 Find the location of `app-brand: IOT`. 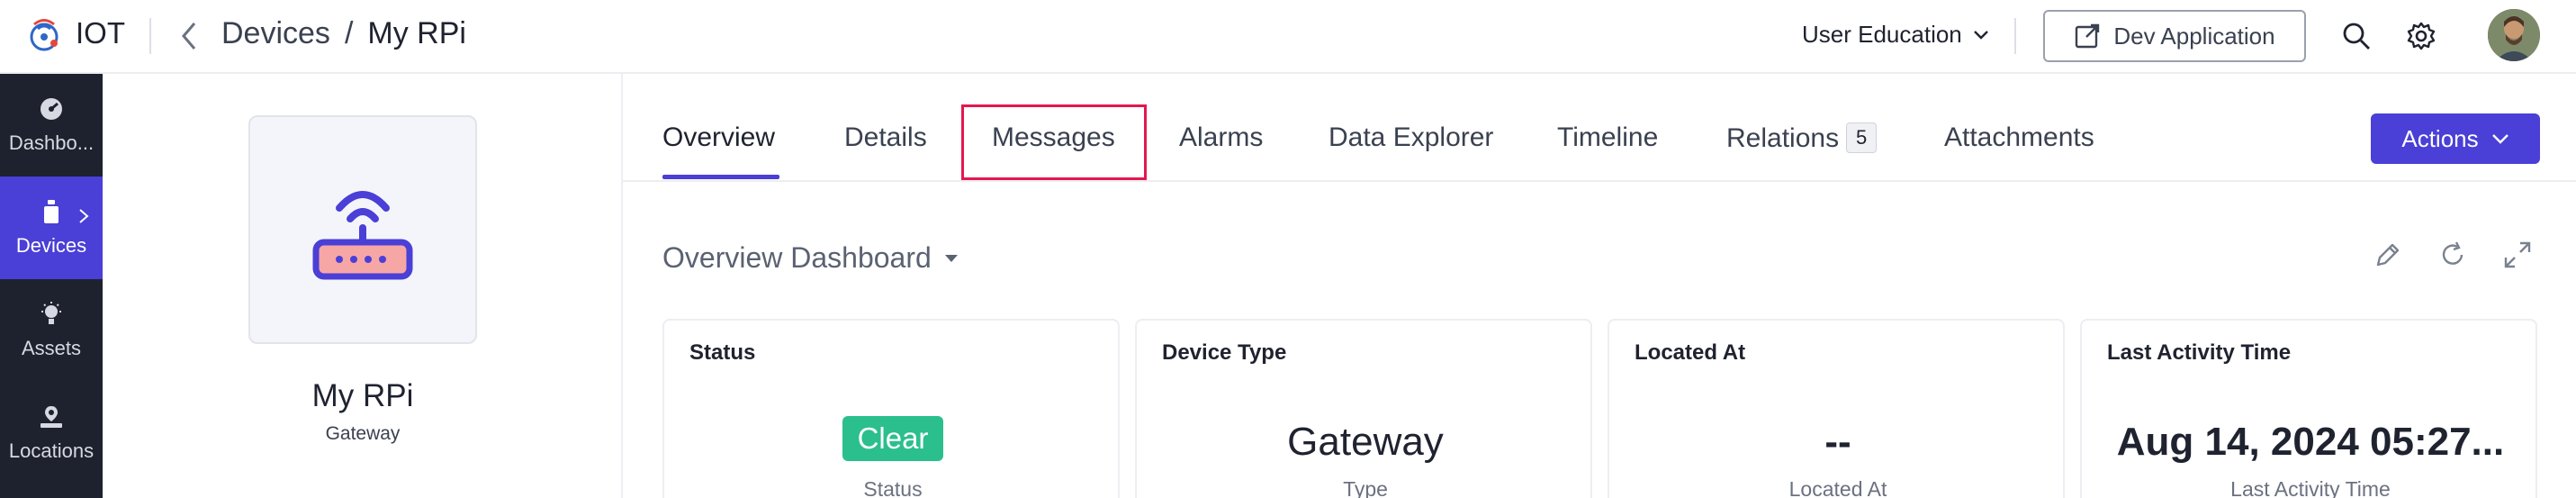

app-brand: IOT is located at coordinates (74, 33).